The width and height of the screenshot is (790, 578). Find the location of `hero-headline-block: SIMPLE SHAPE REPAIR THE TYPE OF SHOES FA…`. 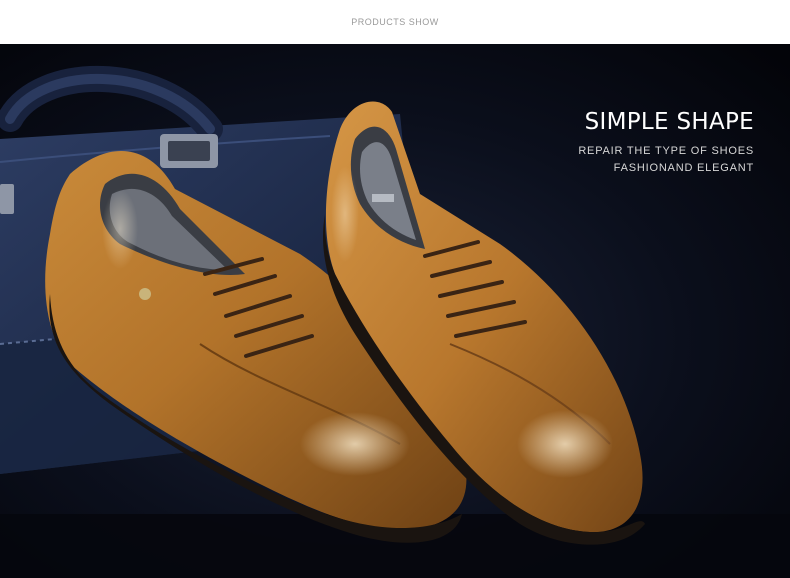

hero-headline-block: SIMPLE SHAPE REPAIR THE TYPE OF SHOES FA… is located at coordinates (666, 141).